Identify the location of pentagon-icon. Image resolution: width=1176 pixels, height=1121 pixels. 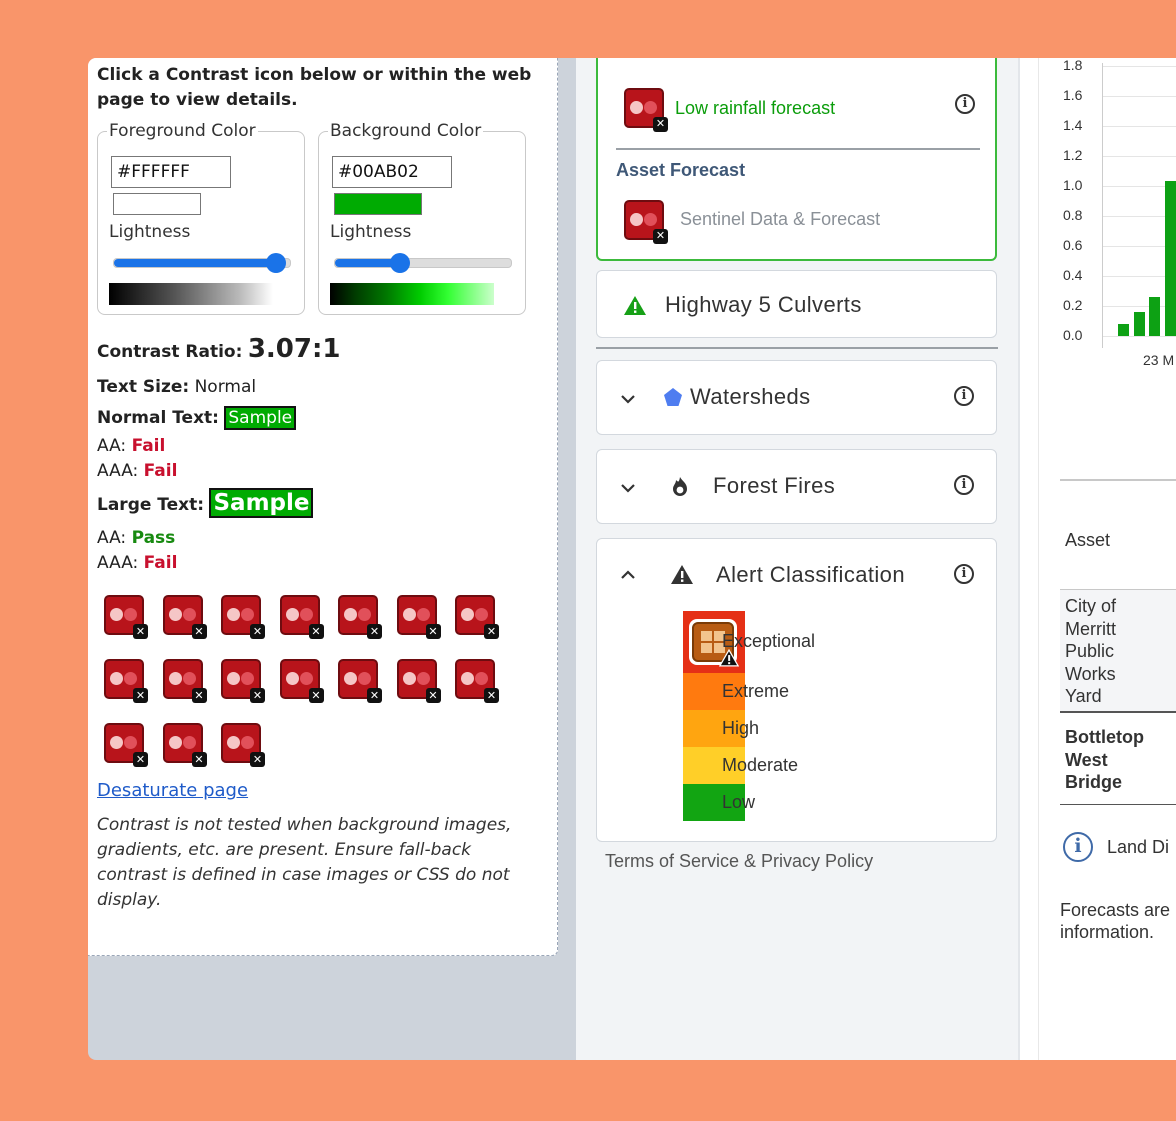
(673, 397).